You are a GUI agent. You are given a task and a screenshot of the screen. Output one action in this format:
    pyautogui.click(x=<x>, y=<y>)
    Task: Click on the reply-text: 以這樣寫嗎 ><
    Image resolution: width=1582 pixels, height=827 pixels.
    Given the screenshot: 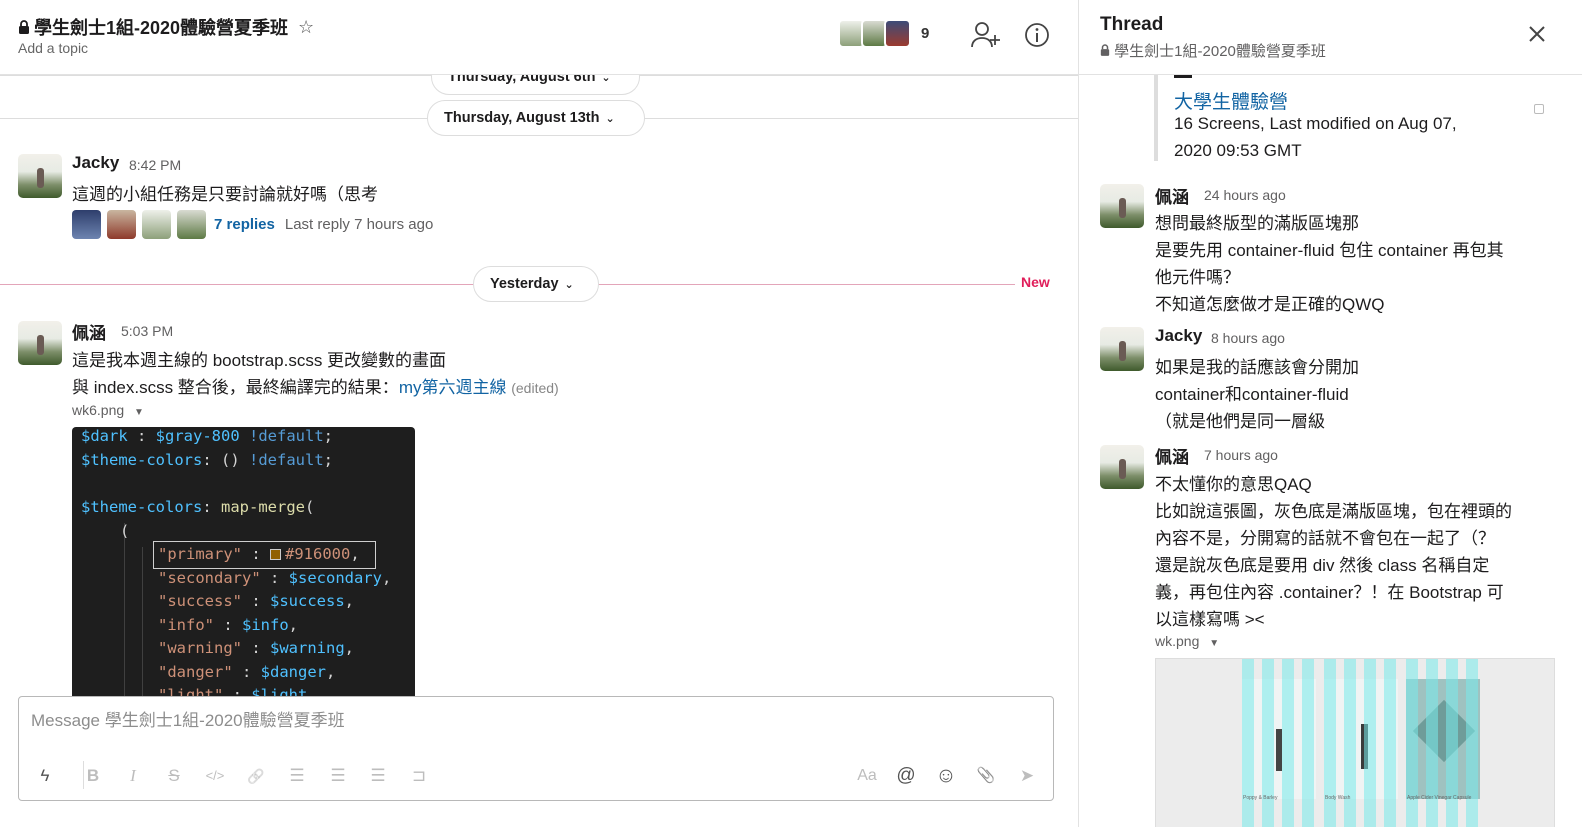 What is the action you would take?
    pyautogui.click(x=1210, y=619)
    